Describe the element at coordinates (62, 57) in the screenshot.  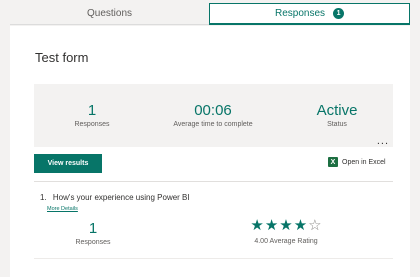
I see `form-title: Test form` at that location.